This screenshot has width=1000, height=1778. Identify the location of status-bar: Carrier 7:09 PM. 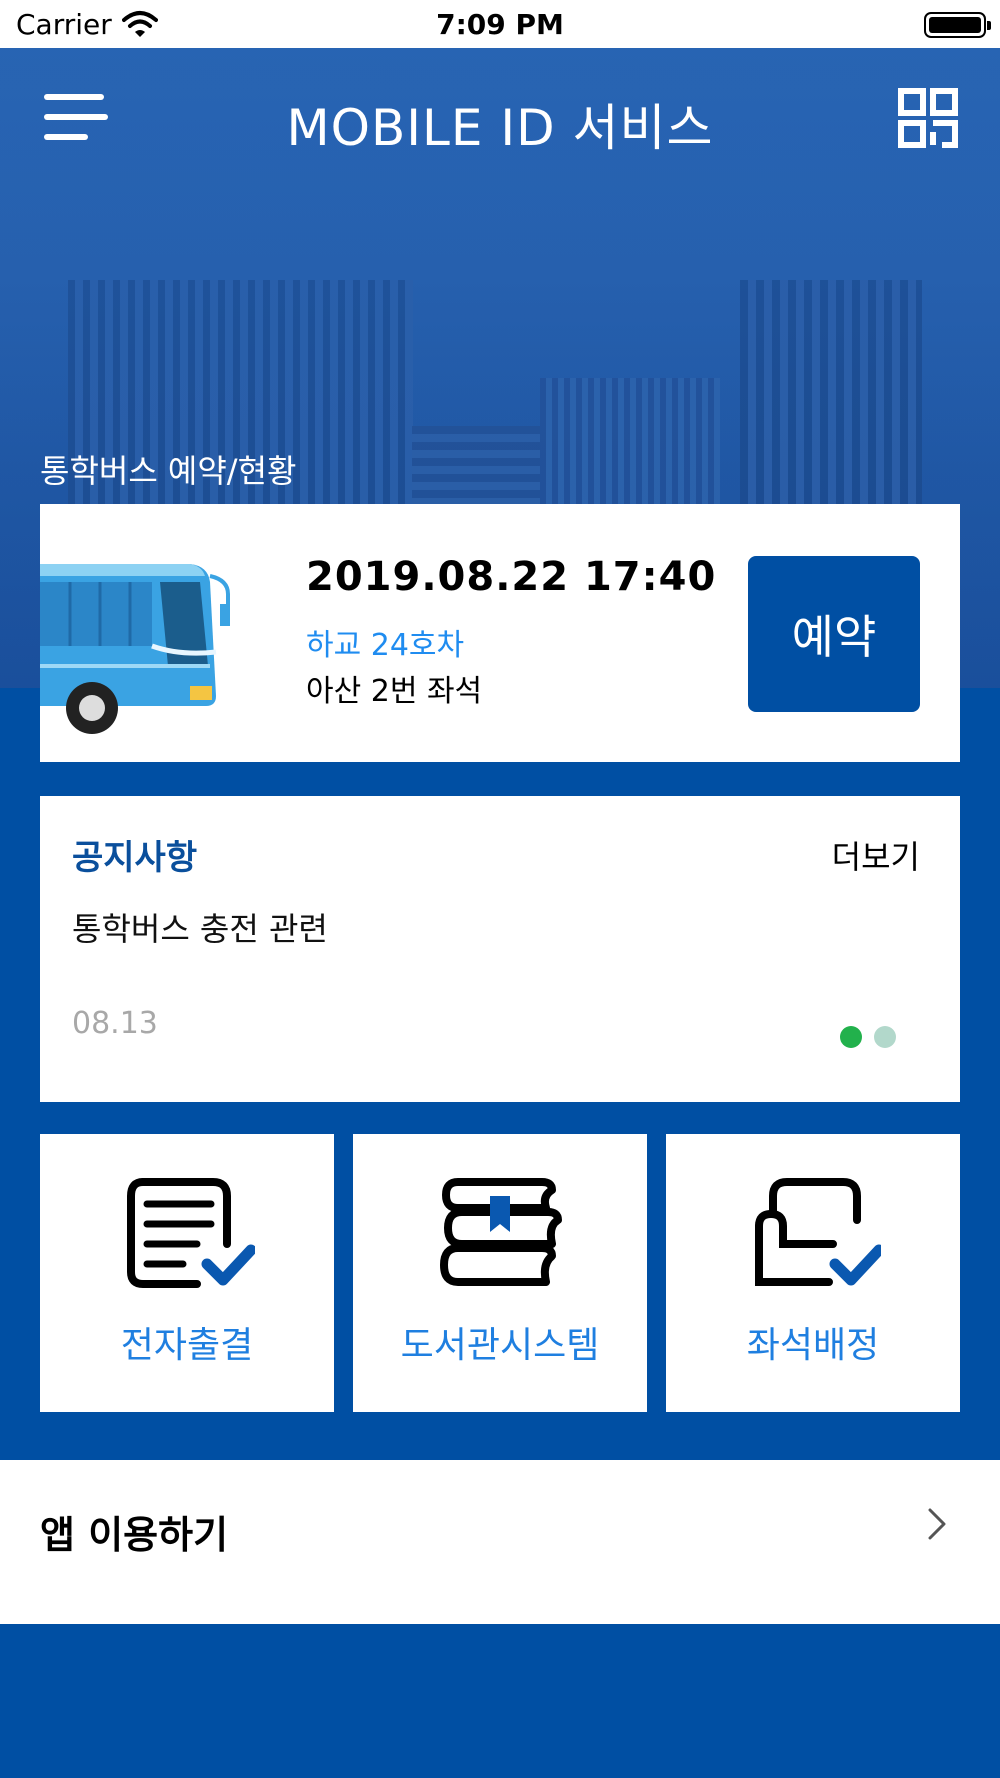
(500, 24).